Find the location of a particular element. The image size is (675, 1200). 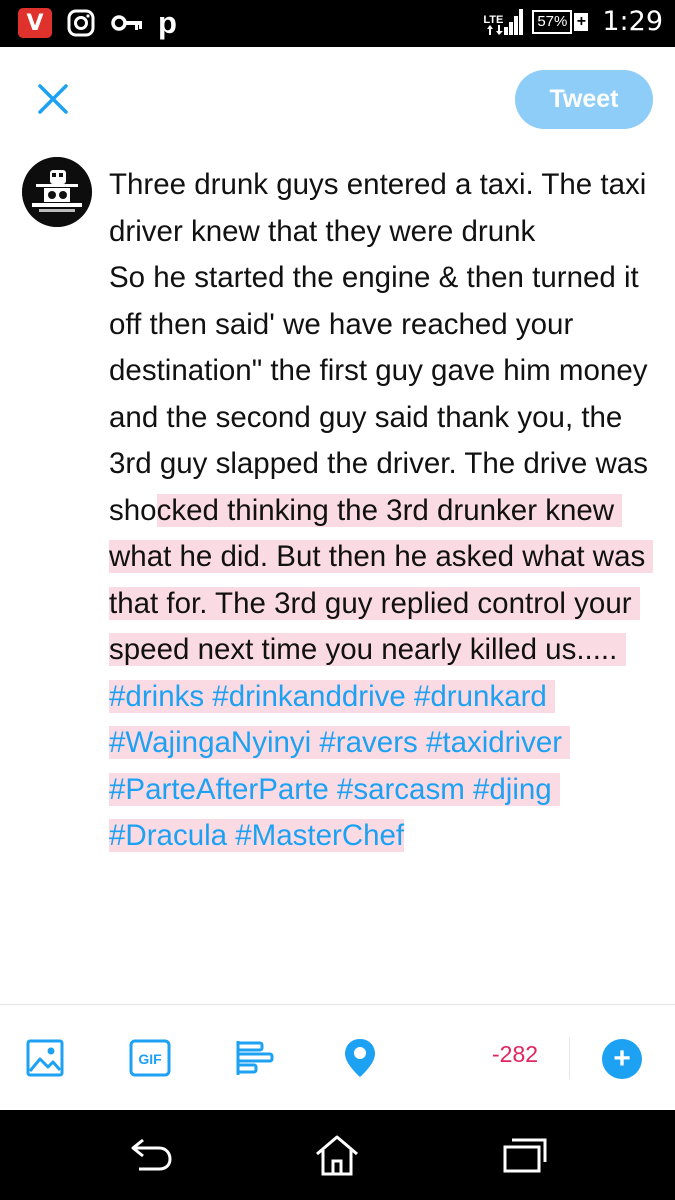

clock: 1:29 is located at coordinates (632, 21).